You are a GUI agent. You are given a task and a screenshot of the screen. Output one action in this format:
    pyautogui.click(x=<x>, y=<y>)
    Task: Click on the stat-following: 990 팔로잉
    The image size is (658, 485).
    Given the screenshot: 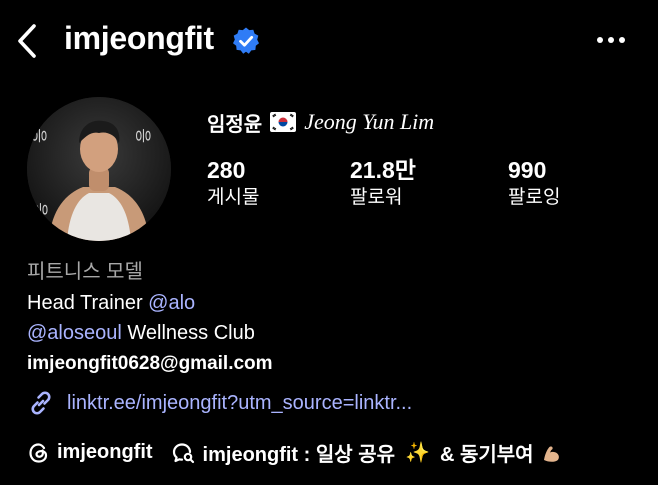 What is the action you would take?
    pyautogui.click(x=534, y=184)
    